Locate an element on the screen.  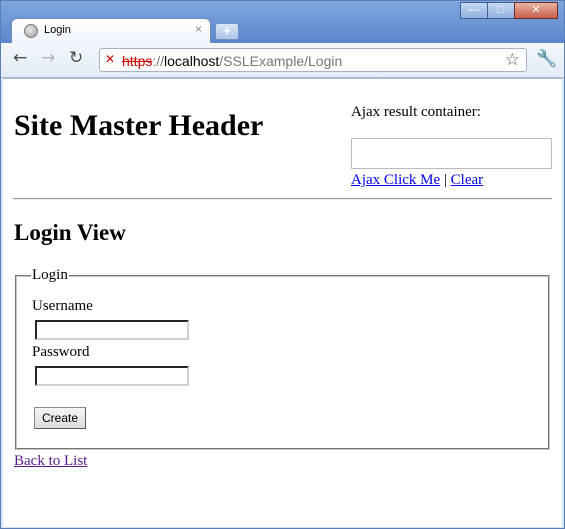
wrench-icon: 🔧 is located at coordinates (546, 59).